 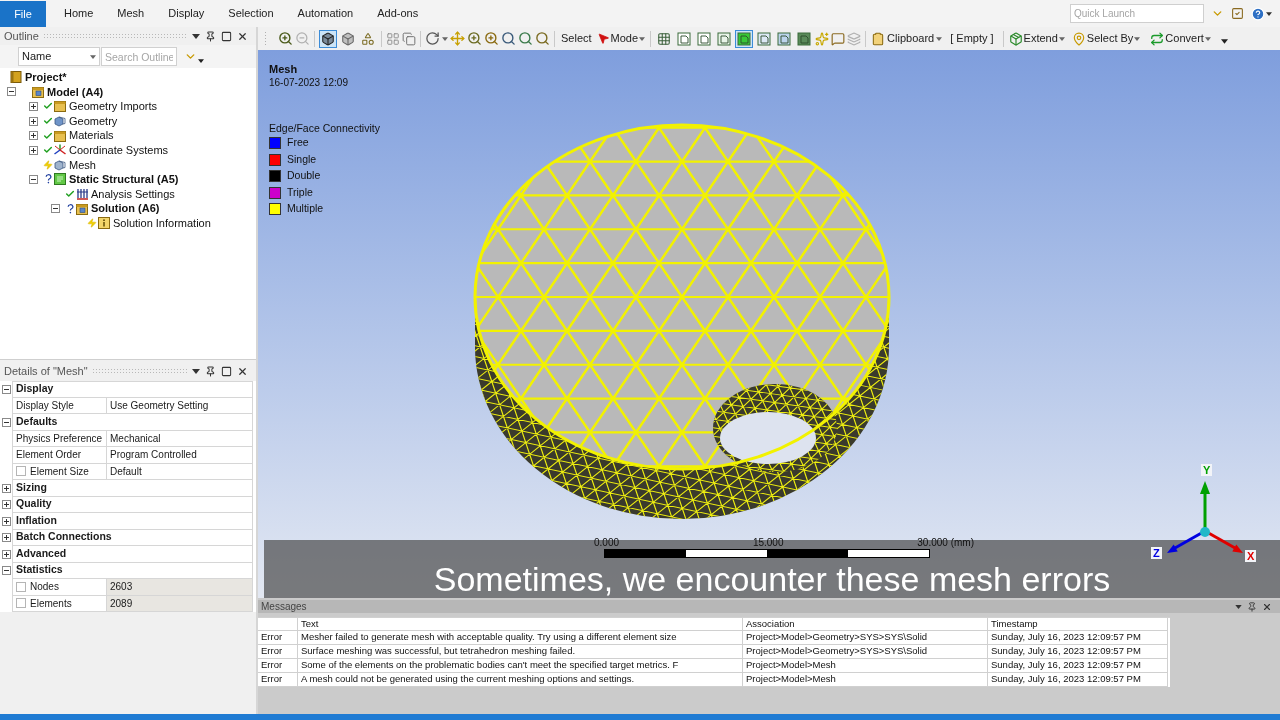 I want to click on group-header: Sizing, so click(x=132, y=488).